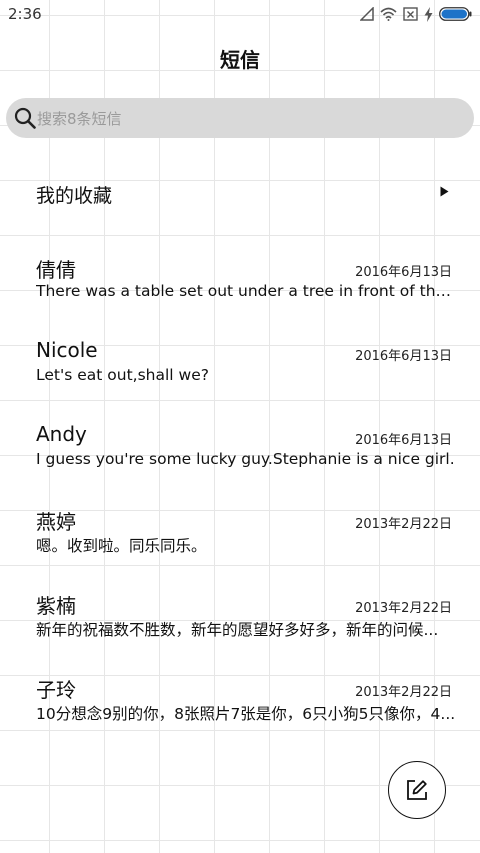 The width and height of the screenshot is (480, 853). Describe the element at coordinates (79, 118) in the screenshot. I see `search-input: 搜索8条短信` at that location.